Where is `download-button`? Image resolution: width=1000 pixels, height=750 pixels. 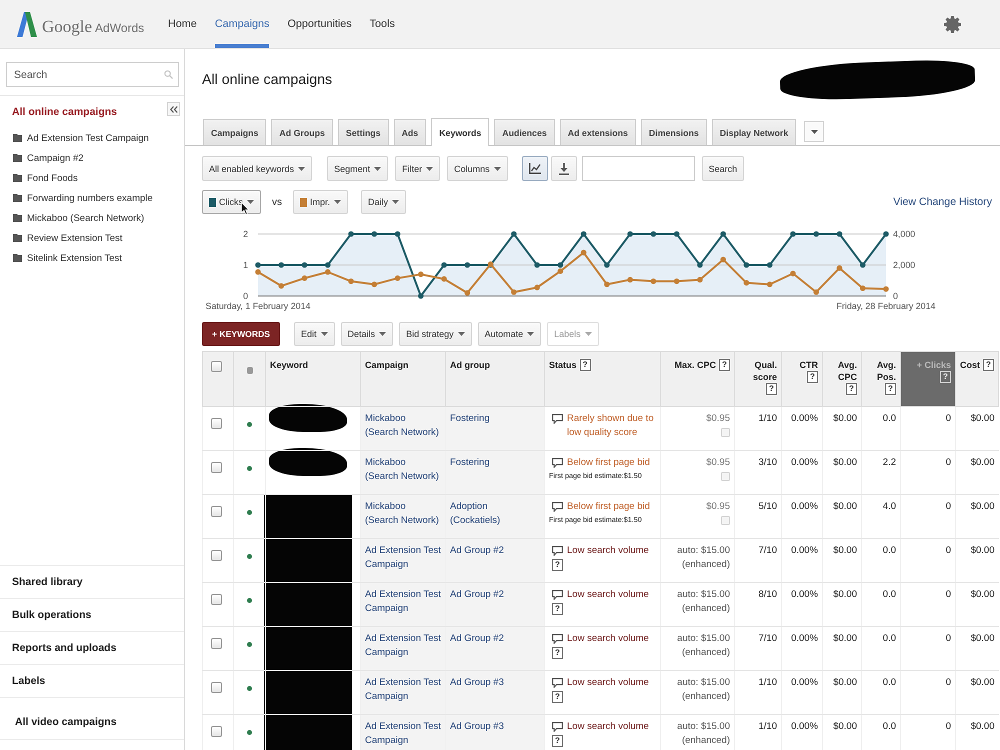 download-button is located at coordinates (563, 168).